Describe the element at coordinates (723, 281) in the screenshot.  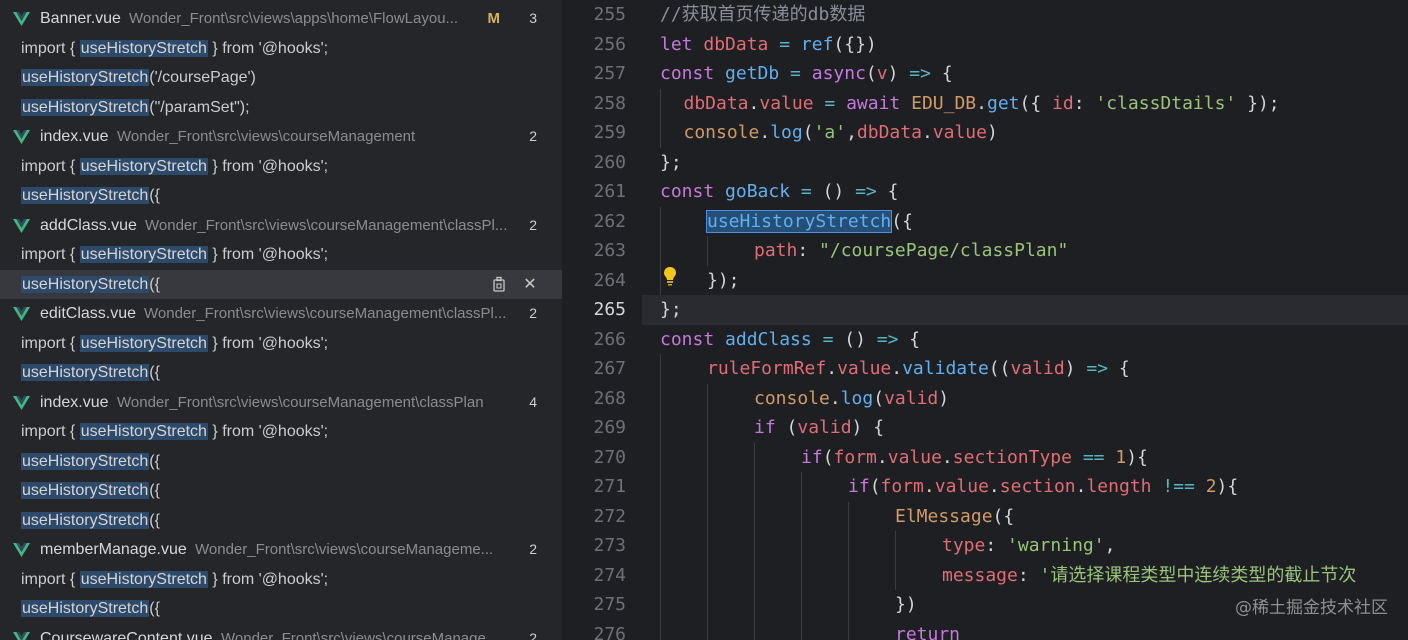
I see `code-line: });` at that location.